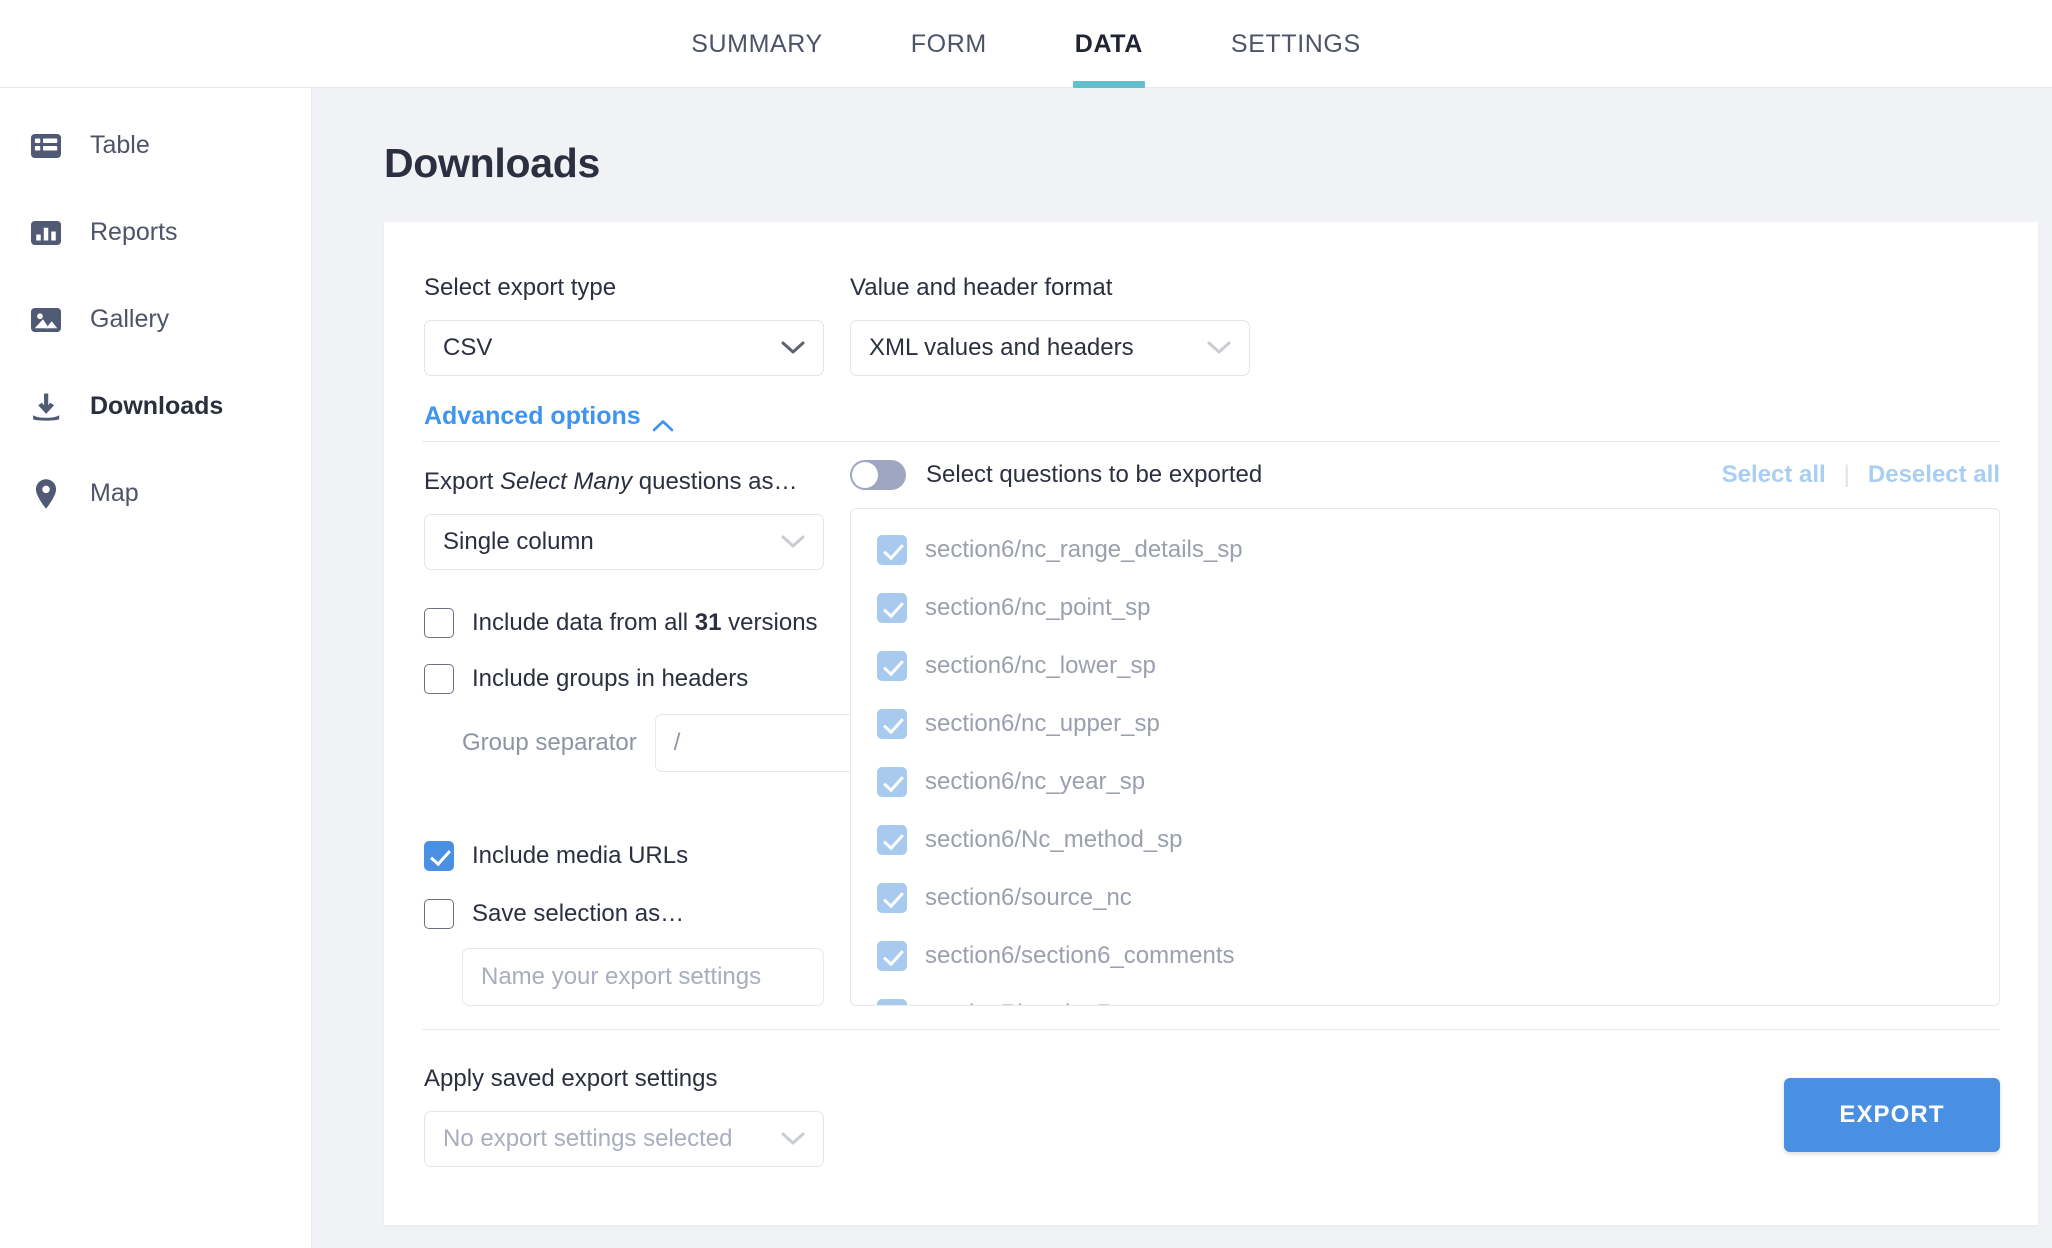 Image resolution: width=2052 pixels, height=1248 pixels. What do you see at coordinates (1425, 995) in the screenshot?
I see `list-item: section7/section7_note` at bounding box center [1425, 995].